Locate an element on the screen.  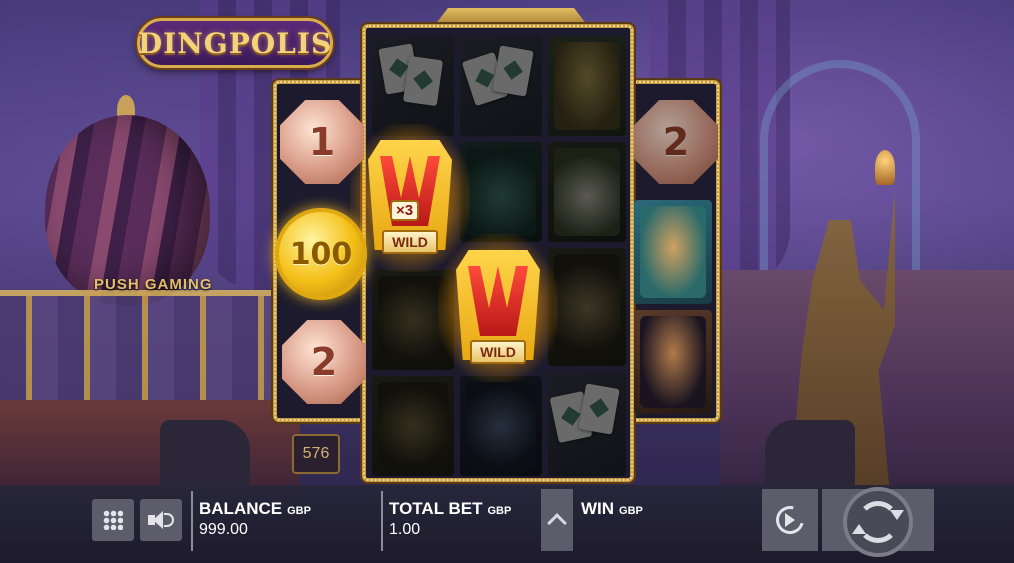
cannon-right is located at coordinates (810, 455).